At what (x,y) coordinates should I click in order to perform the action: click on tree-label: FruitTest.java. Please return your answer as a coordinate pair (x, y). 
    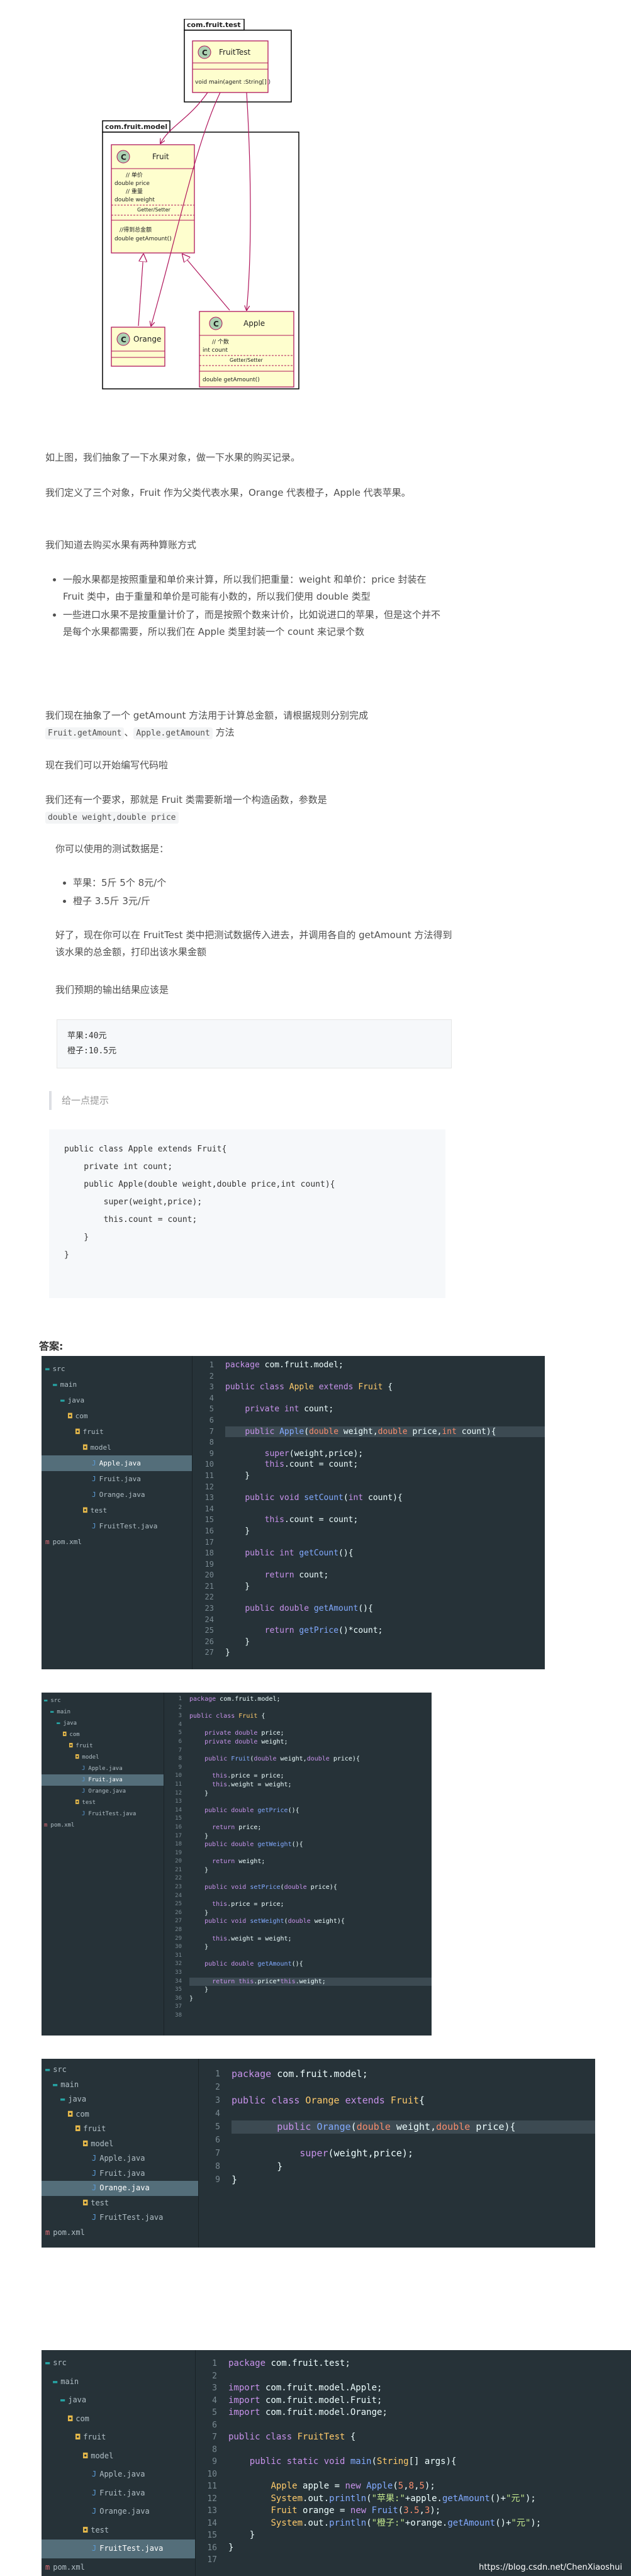
    Looking at the image, I should click on (131, 2548).